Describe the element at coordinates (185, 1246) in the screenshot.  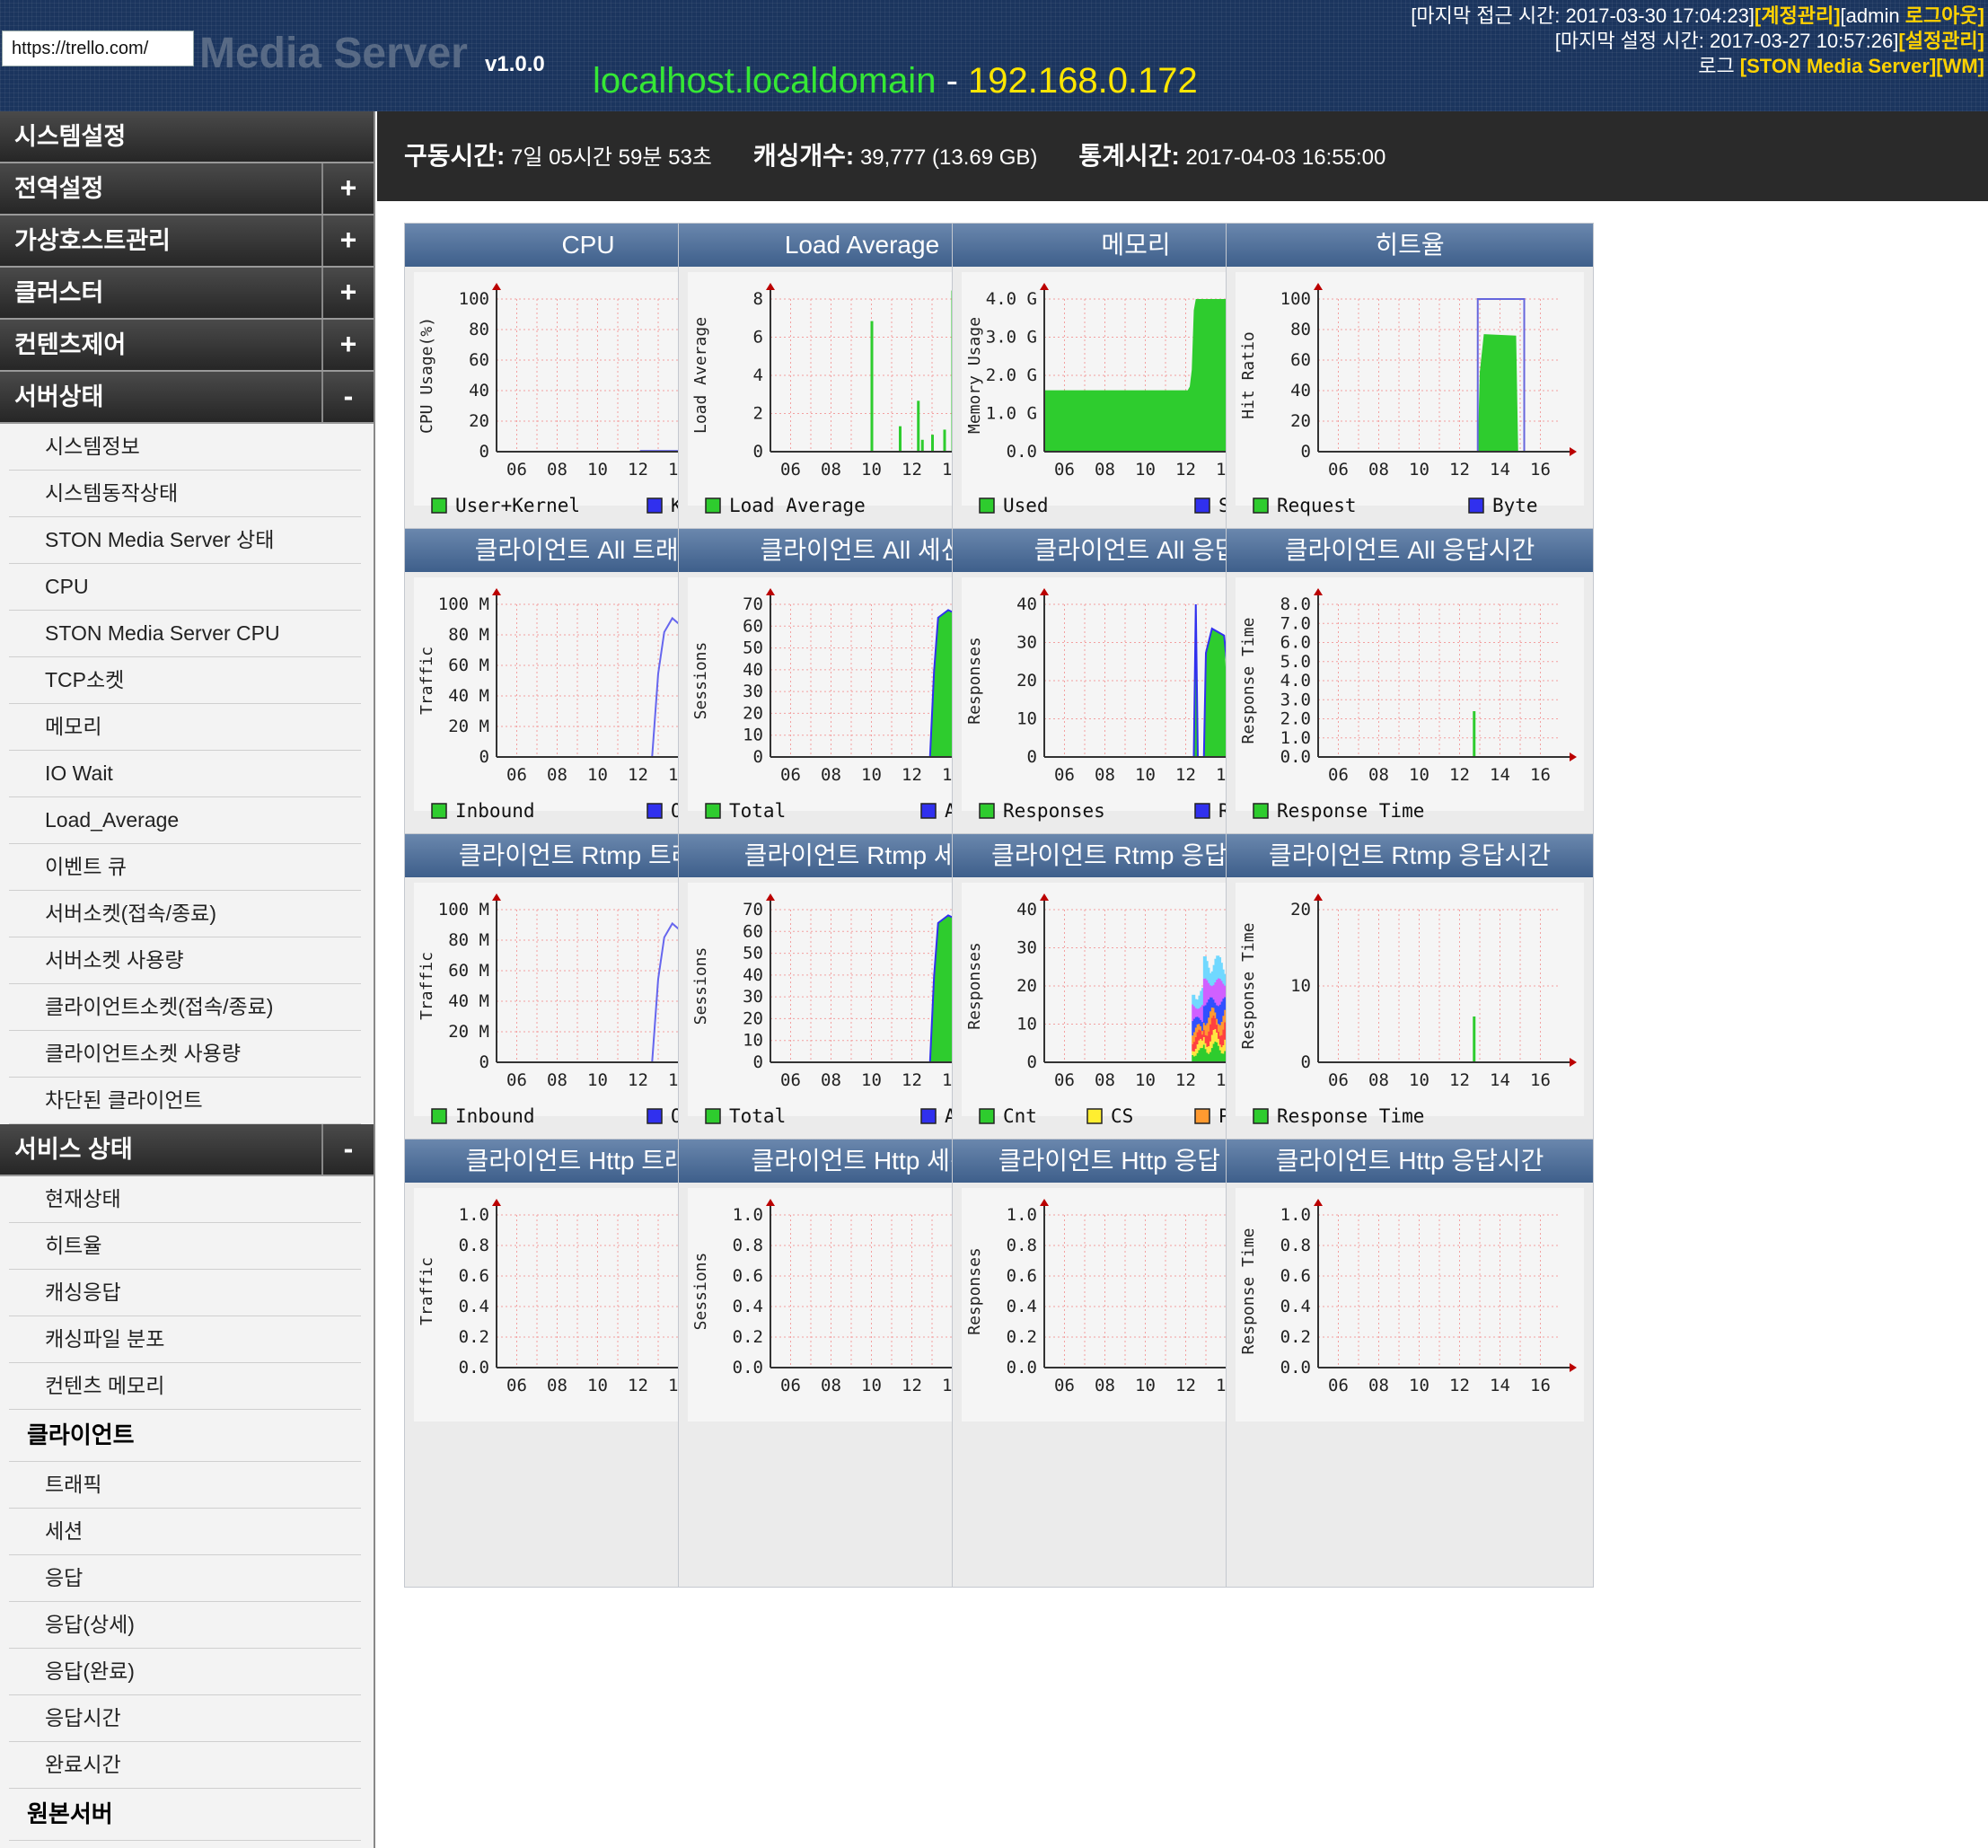
I see `nav-item: 히트율` at that location.